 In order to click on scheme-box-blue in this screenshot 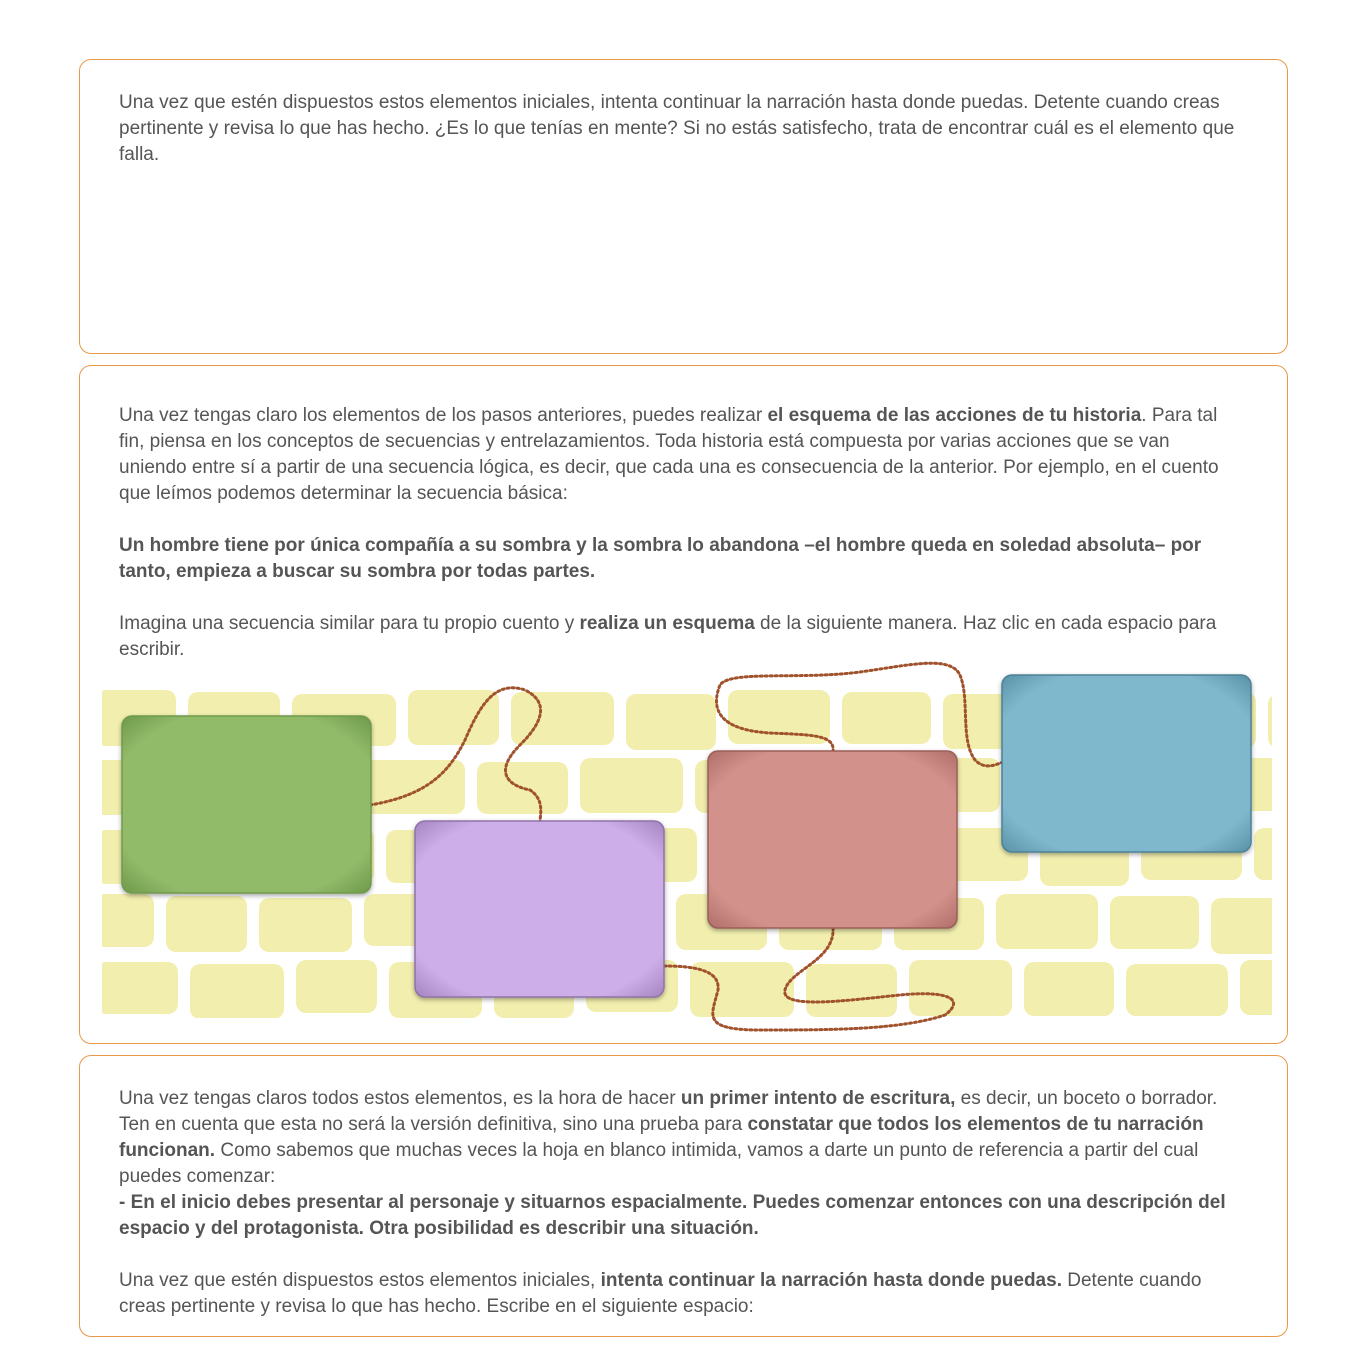, I will do `click(1126, 763)`.